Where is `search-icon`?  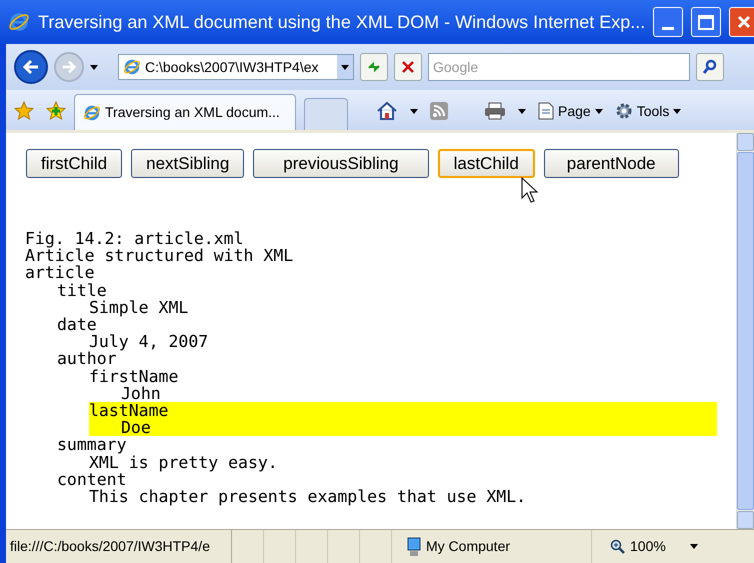 search-icon is located at coordinates (710, 67).